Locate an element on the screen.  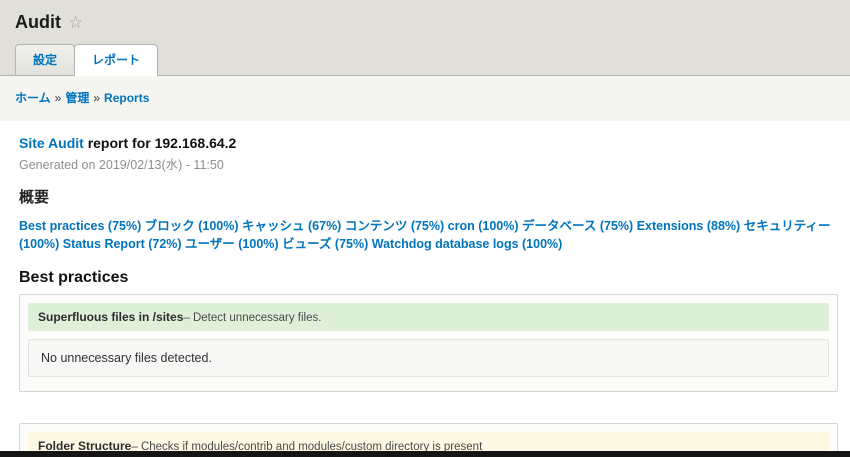
section-heading-best-practices: Best practices is located at coordinates (74, 277).